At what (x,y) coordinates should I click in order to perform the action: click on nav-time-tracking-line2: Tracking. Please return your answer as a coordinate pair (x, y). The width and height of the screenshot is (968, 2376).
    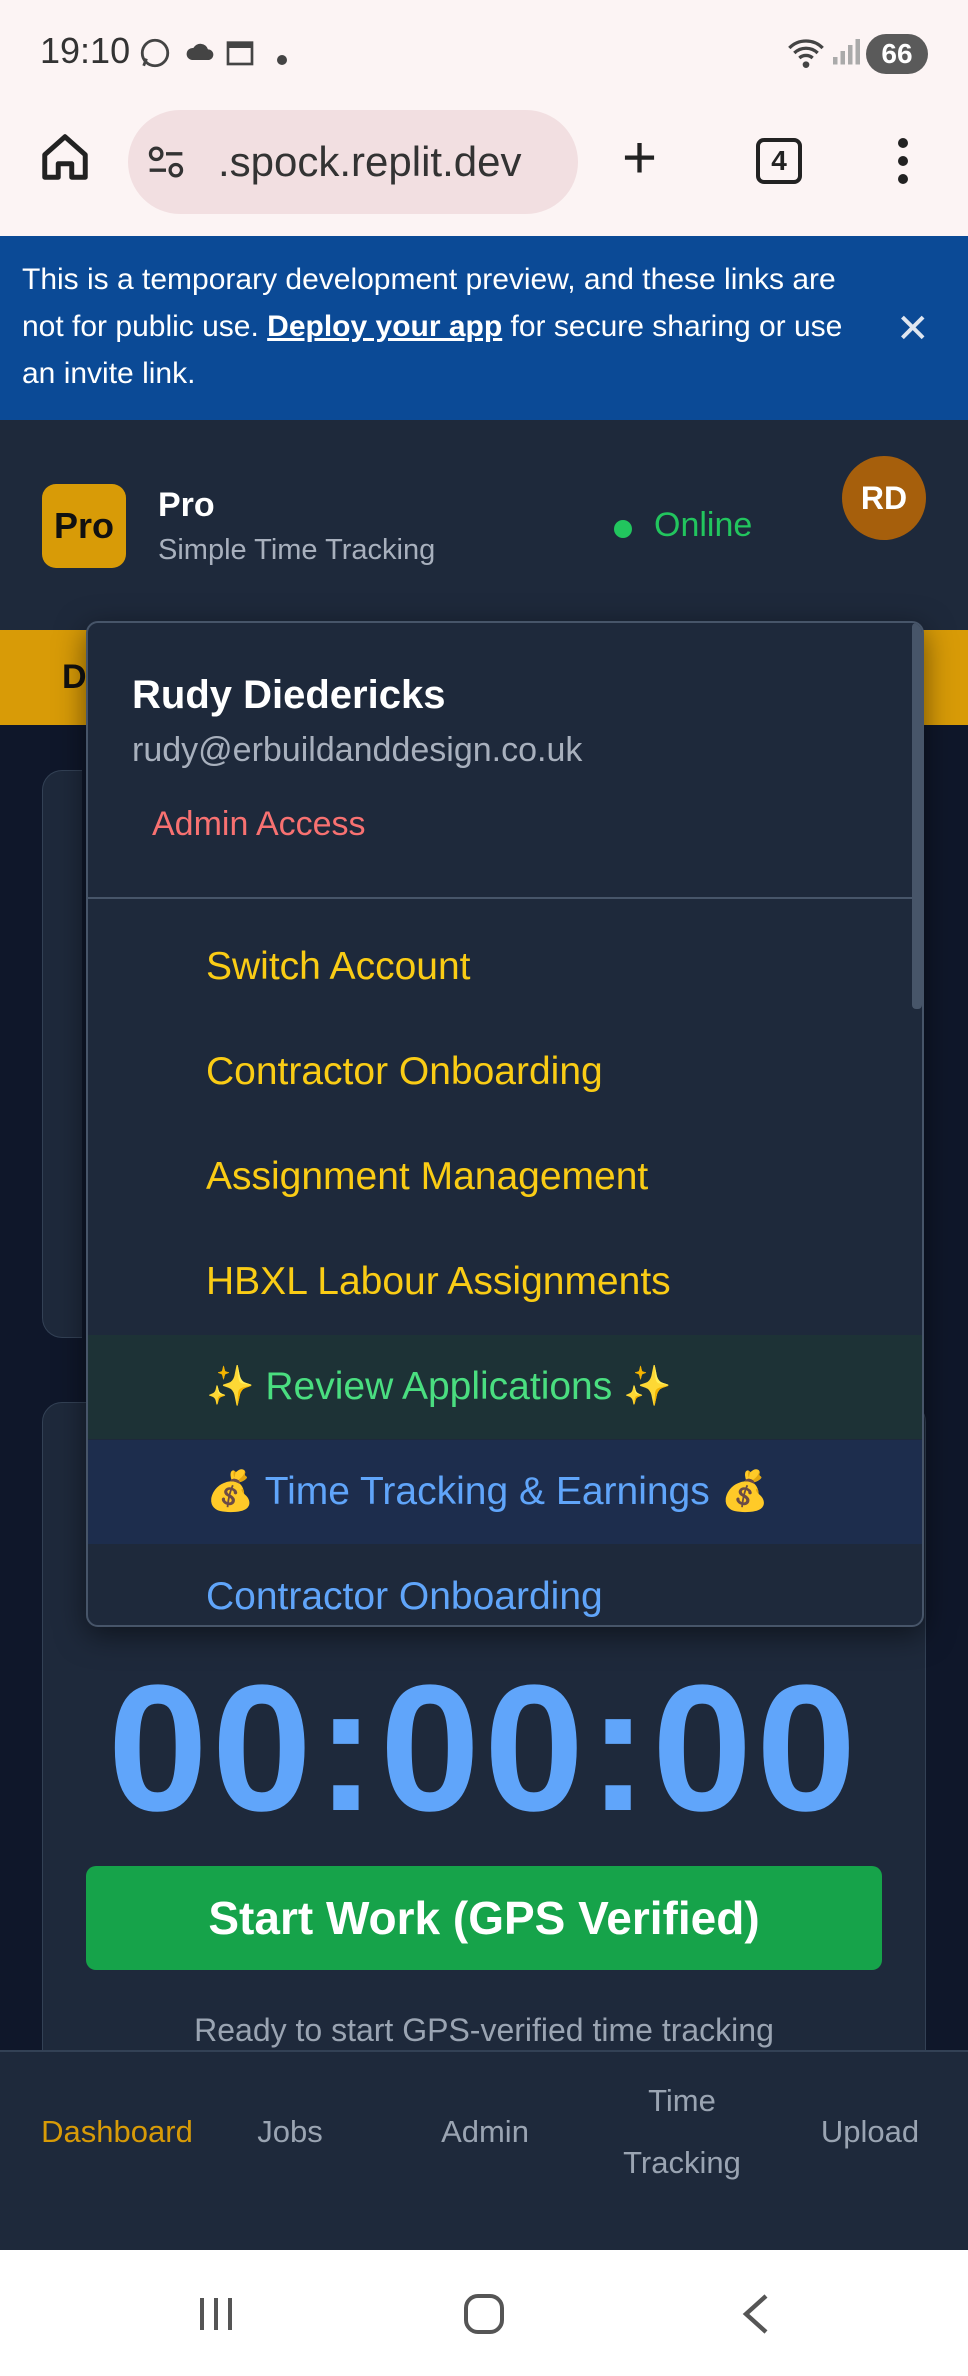
    Looking at the image, I should click on (682, 2162).